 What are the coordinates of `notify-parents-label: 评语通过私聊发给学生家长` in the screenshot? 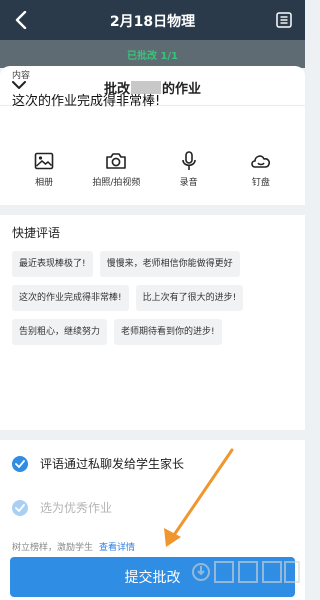 It's located at (112, 464).